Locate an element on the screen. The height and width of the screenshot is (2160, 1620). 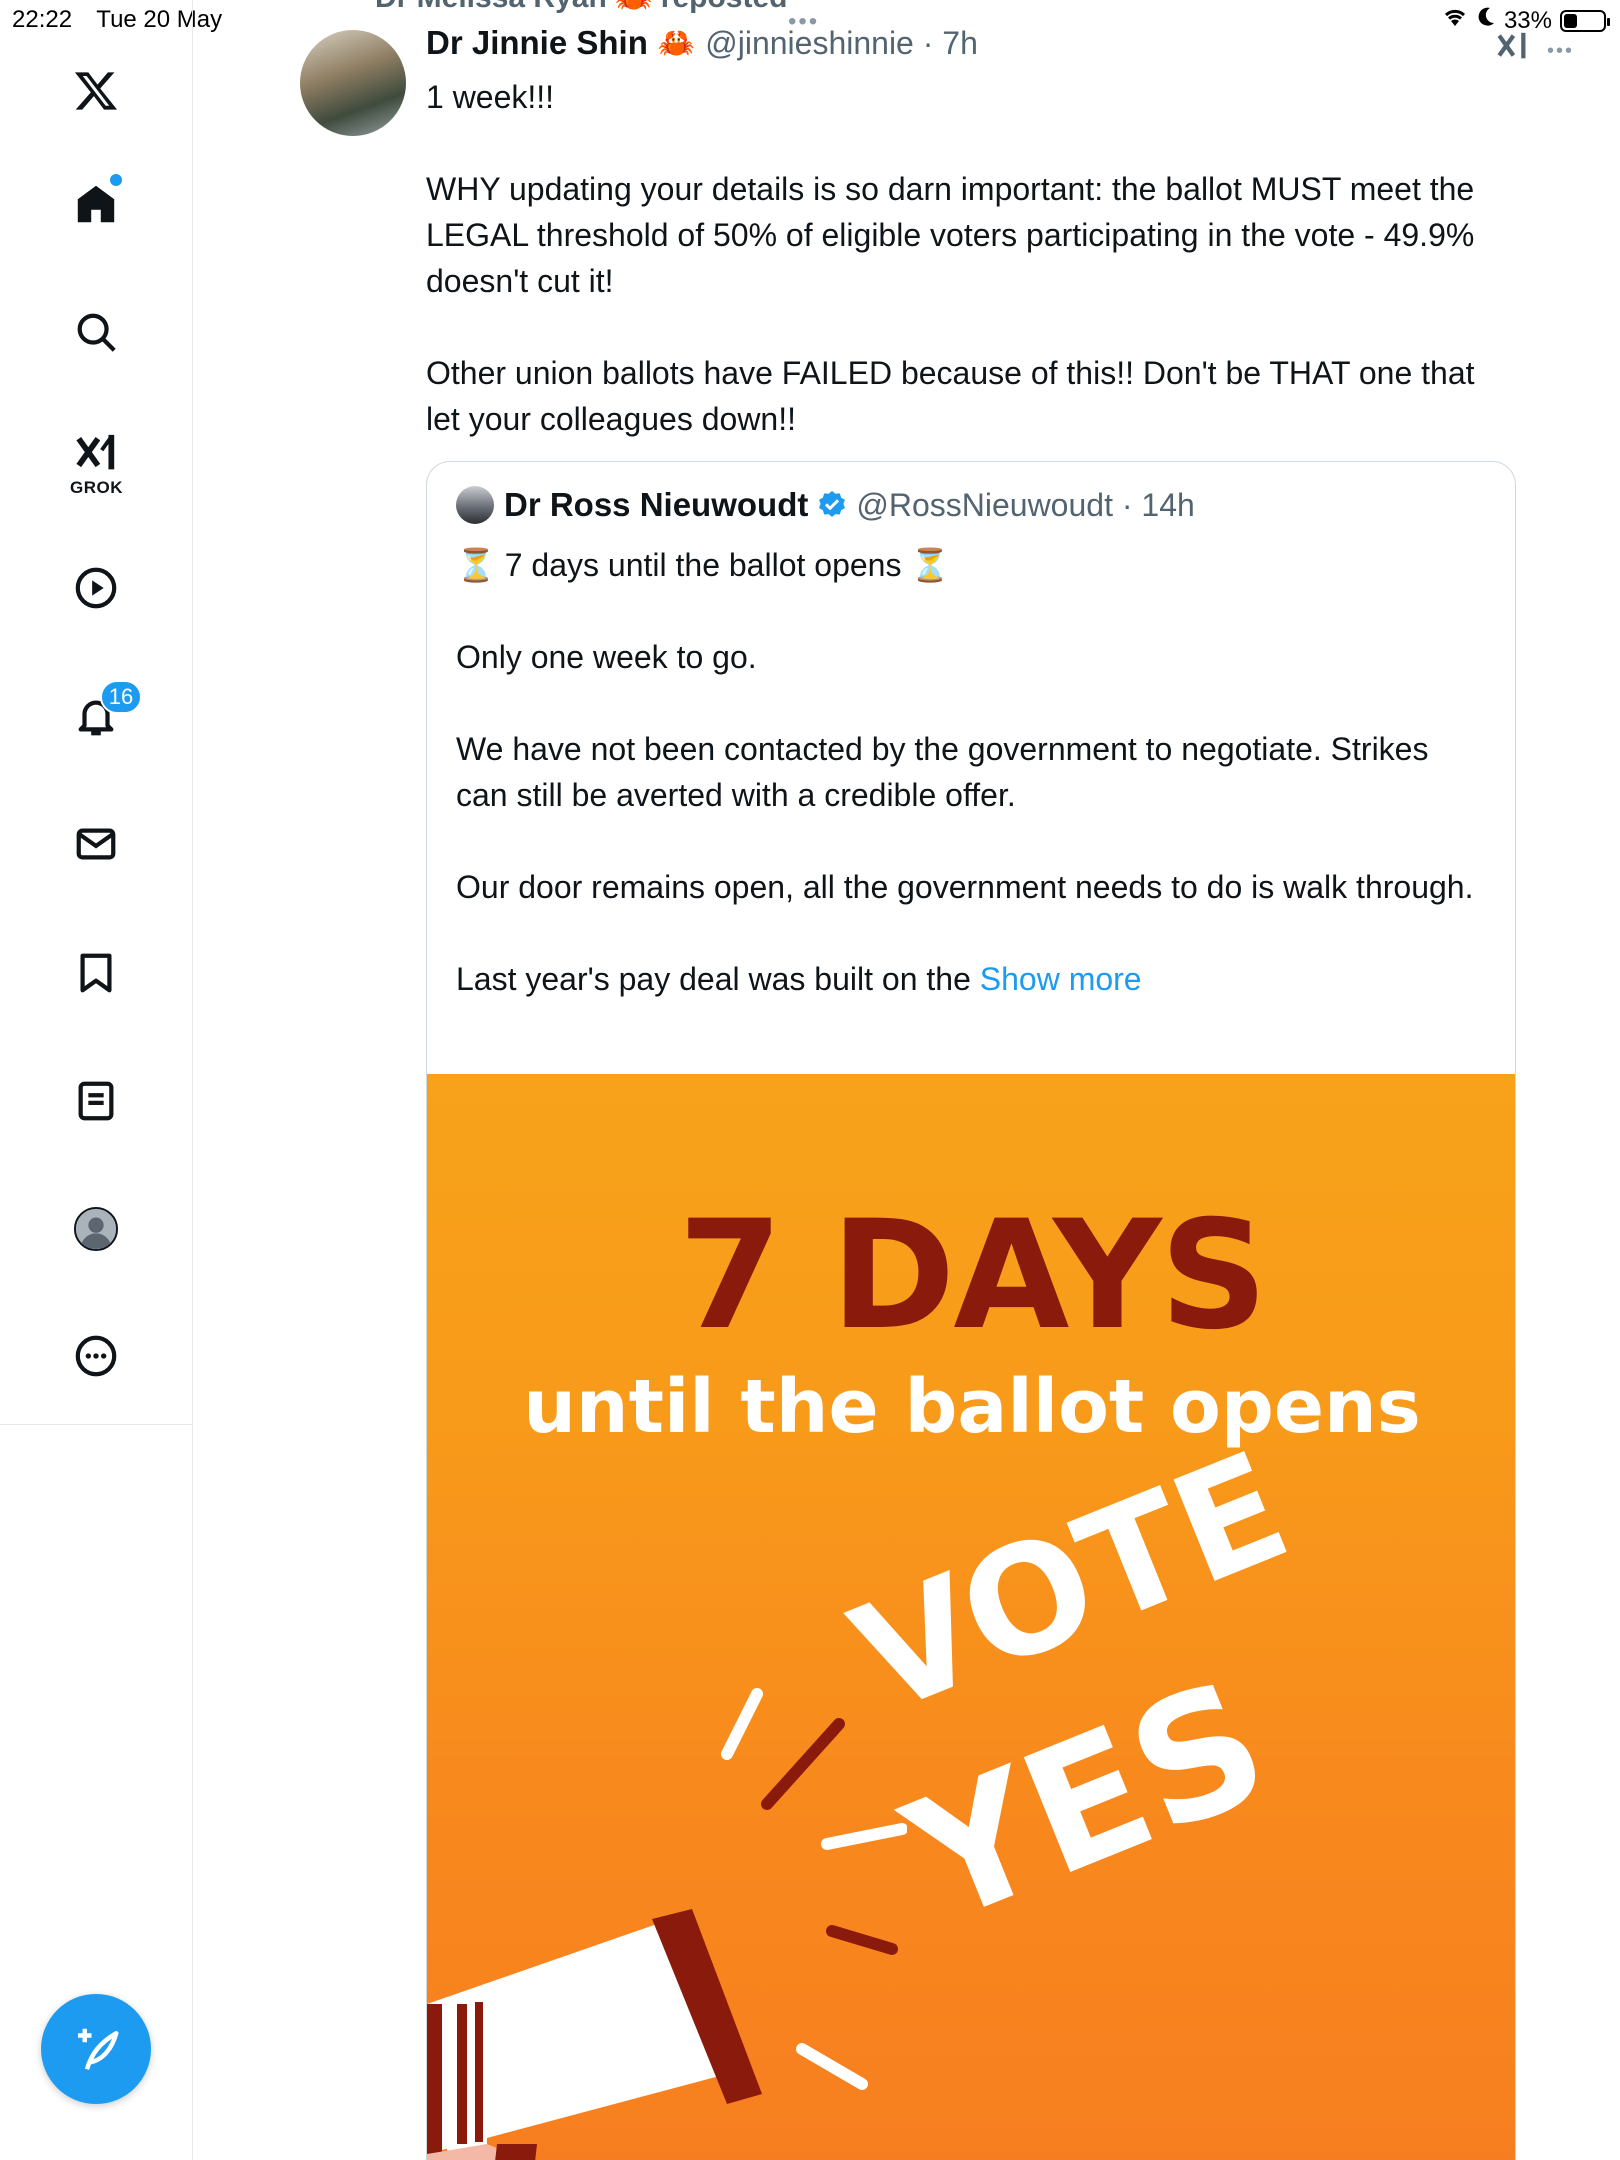
quote-header: Dr Ross Nieuwoudt @RossNieuwoudt · 14h is located at coordinates (825, 505).